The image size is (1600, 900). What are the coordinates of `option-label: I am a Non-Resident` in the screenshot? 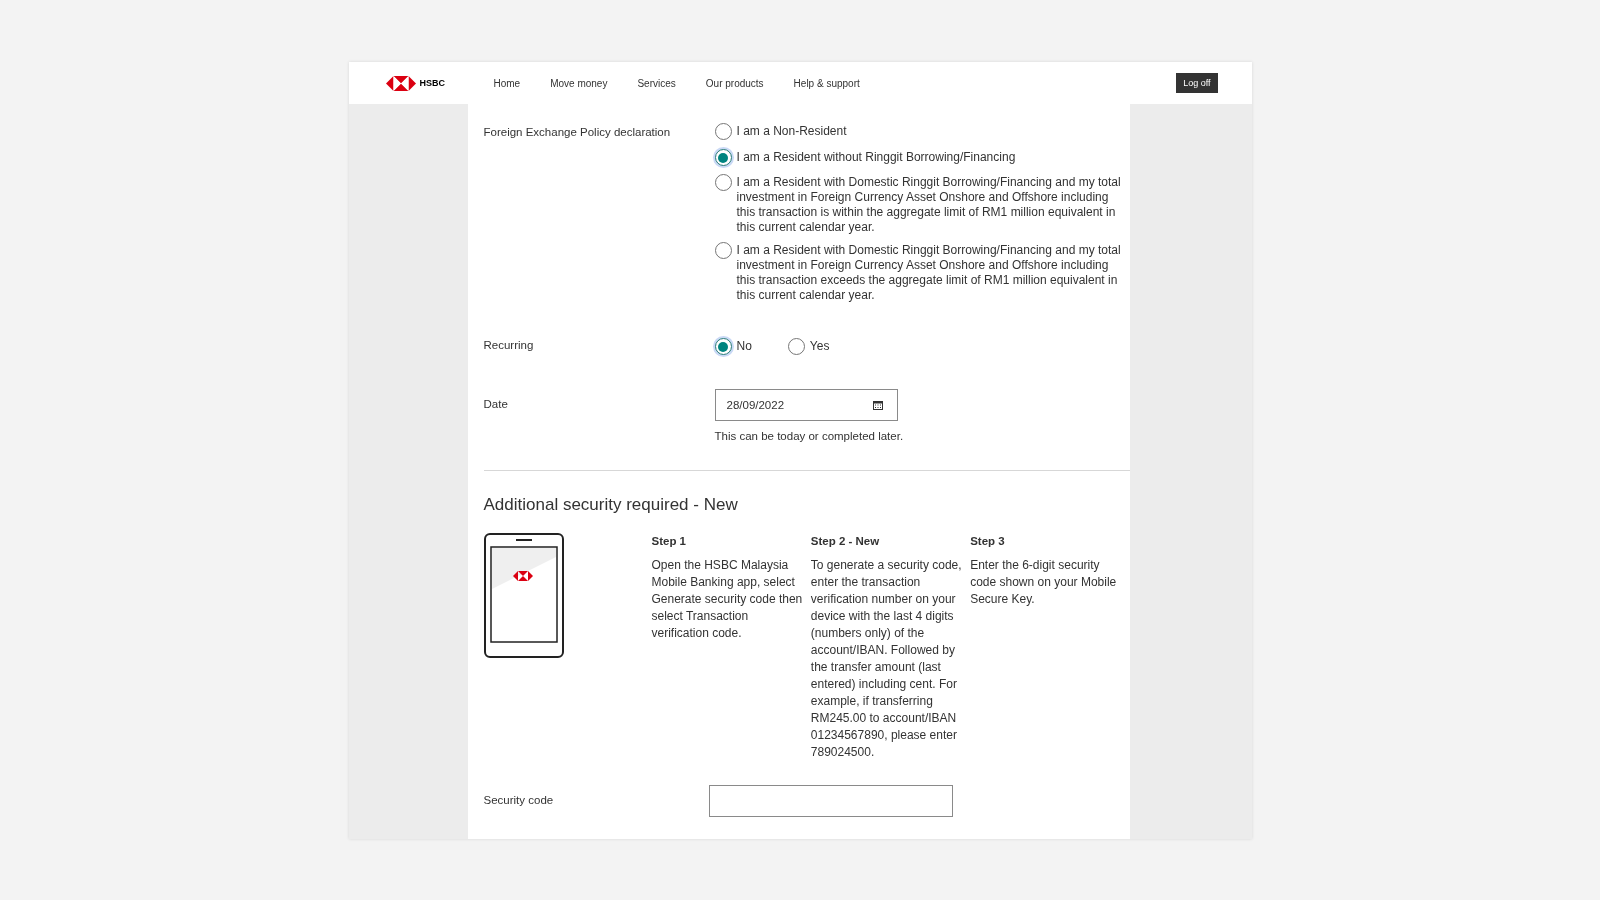 It's located at (792, 131).